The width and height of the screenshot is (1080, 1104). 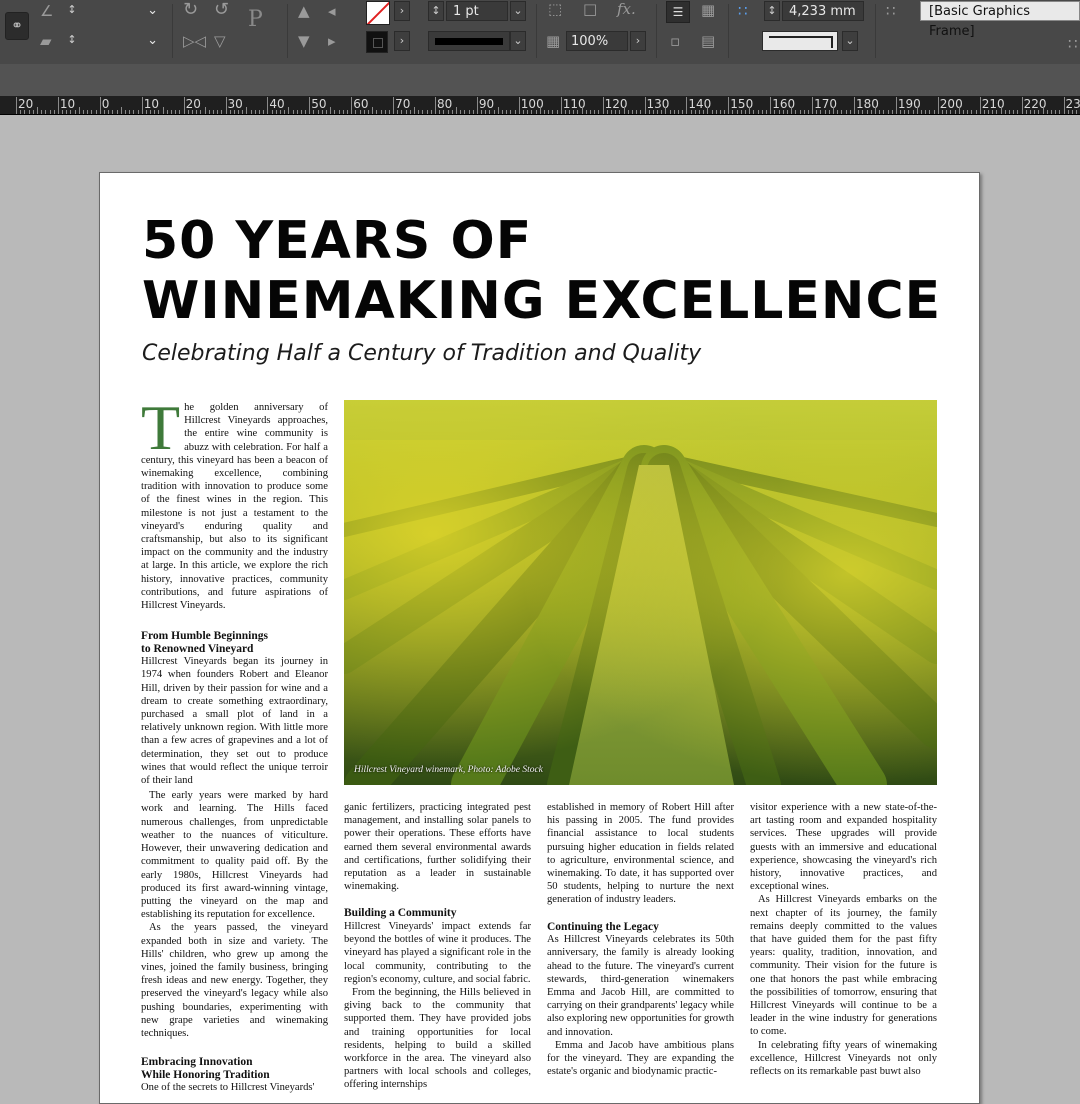 I want to click on dimension-stepper: ↕, so click(x=772, y=11).